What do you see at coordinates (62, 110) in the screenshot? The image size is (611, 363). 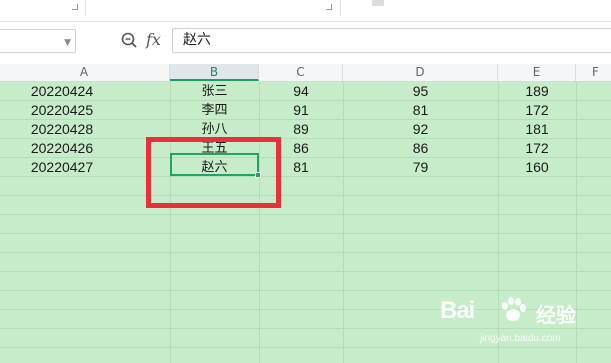 I see `cell-a2: 20220425` at bounding box center [62, 110].